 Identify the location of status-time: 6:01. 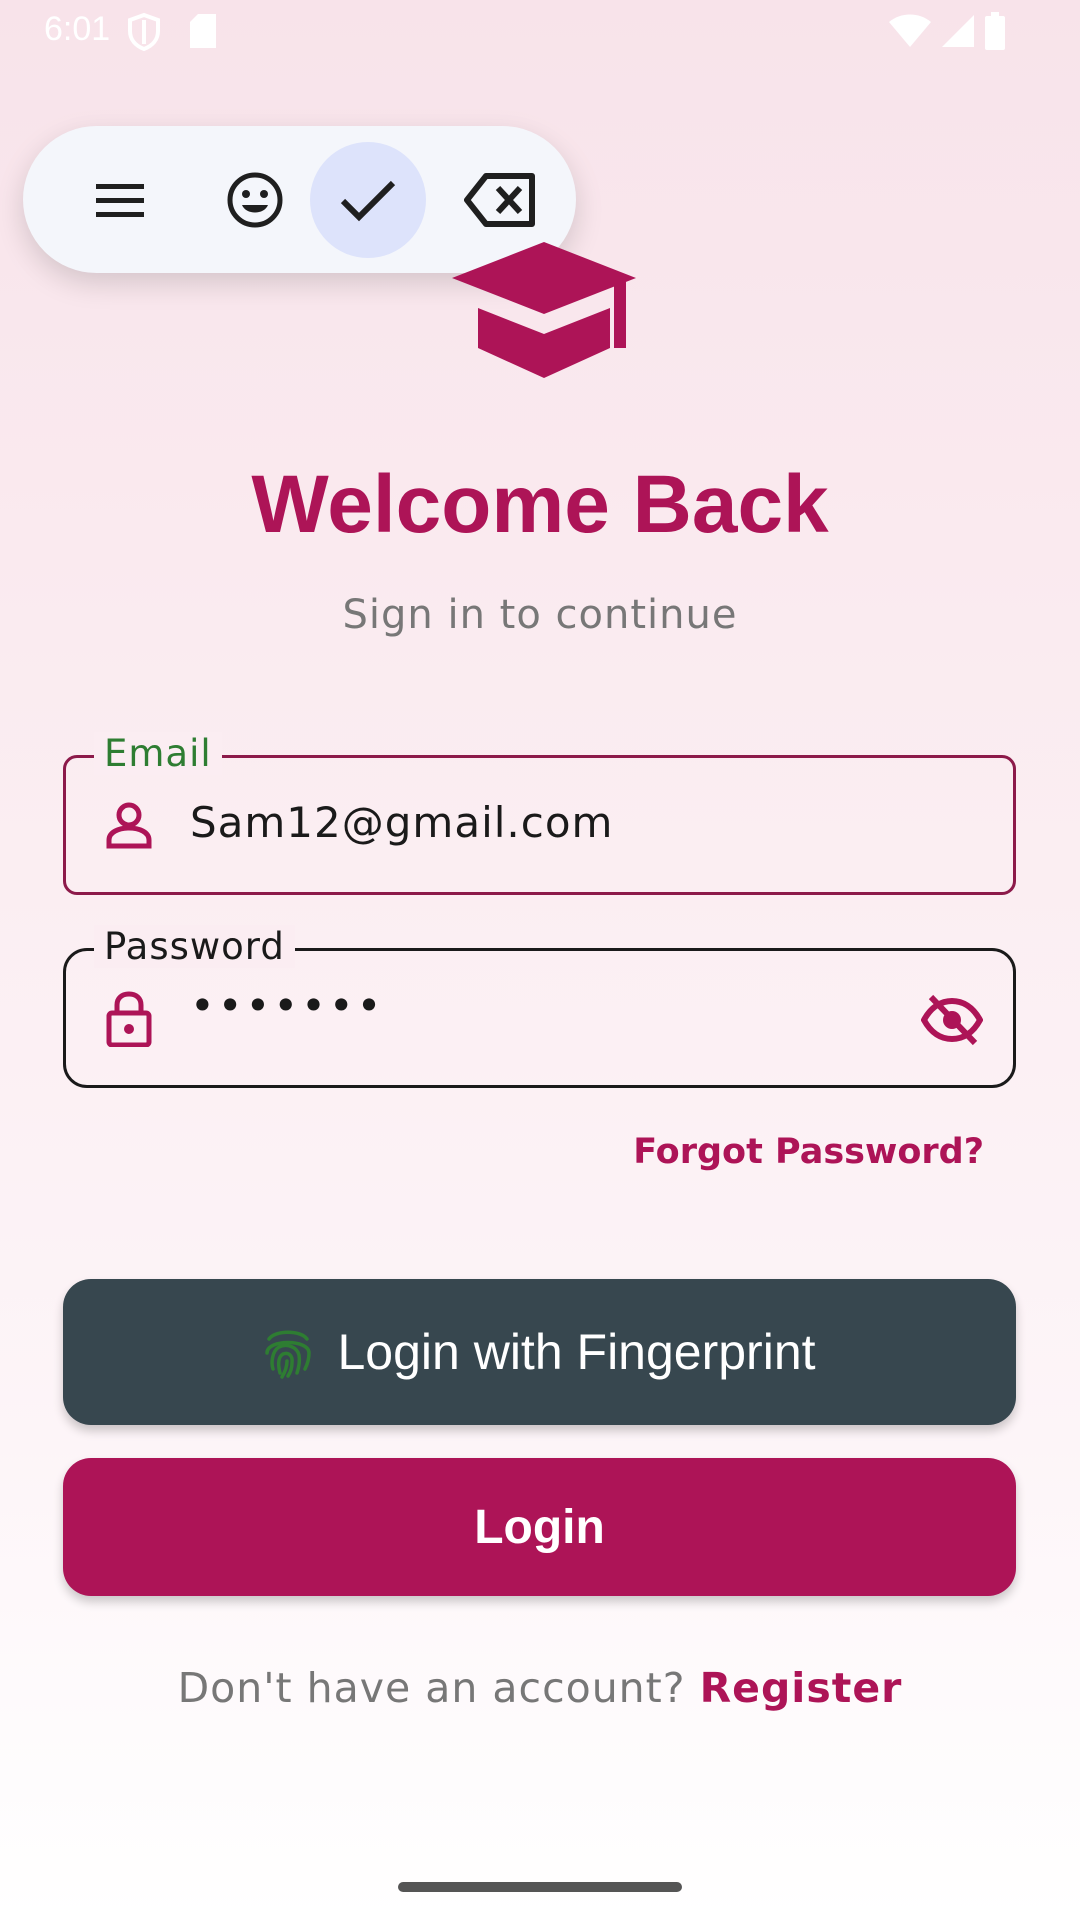
(77, 29).